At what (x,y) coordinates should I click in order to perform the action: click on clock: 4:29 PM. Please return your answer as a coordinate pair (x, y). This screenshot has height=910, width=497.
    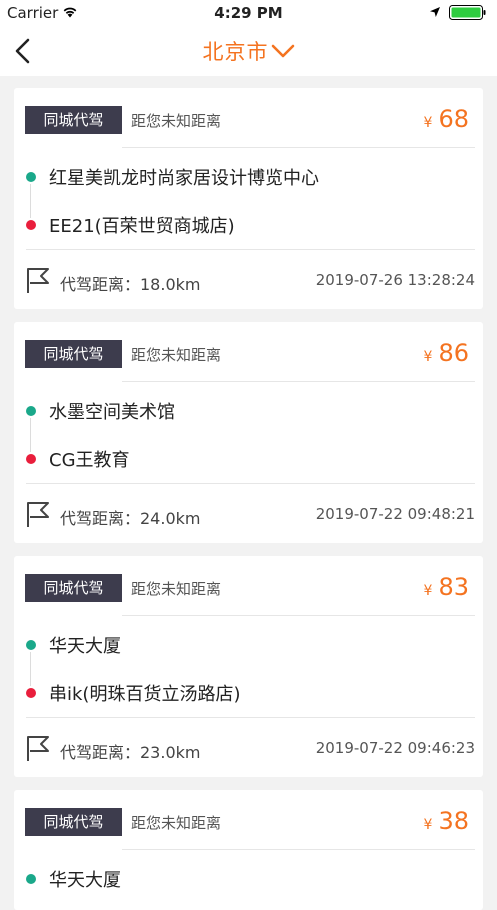
    Looking at the image, I should click on (248, 13).